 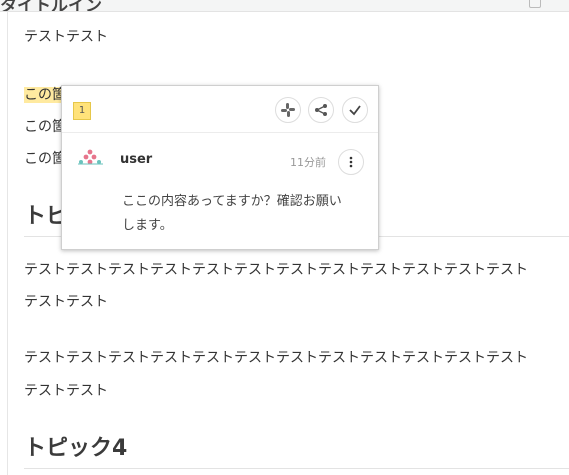 I want to click on popup-divider, so click(x=220, y=132).